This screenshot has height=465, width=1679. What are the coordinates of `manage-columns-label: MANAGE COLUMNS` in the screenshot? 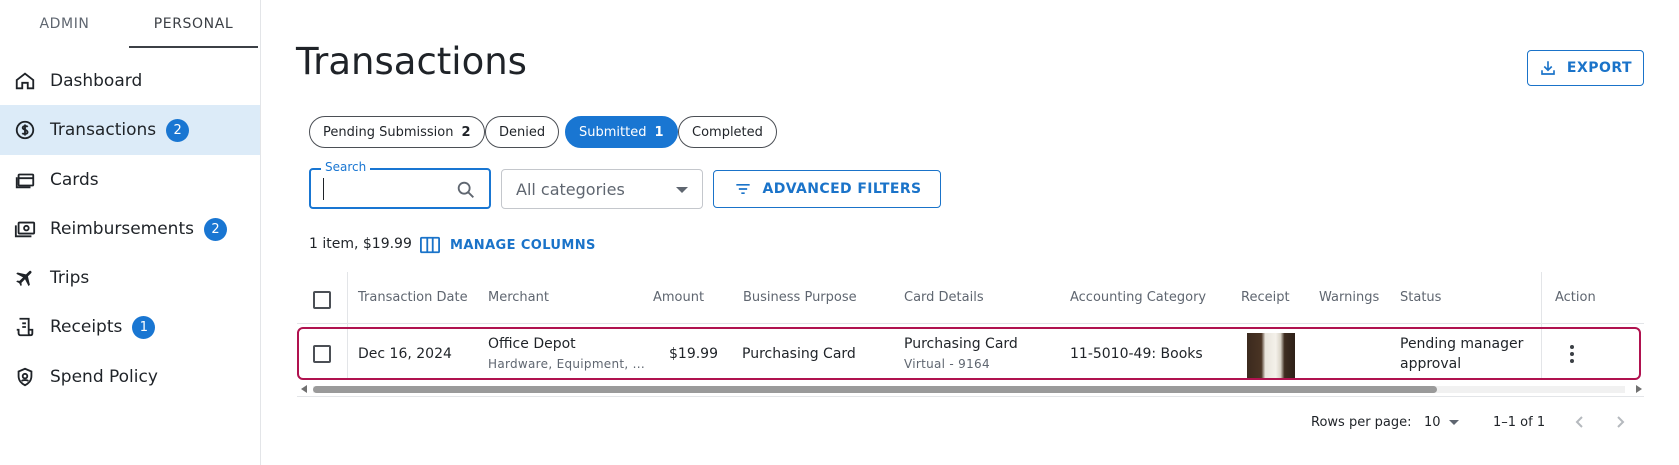 It's located at (523, 245).